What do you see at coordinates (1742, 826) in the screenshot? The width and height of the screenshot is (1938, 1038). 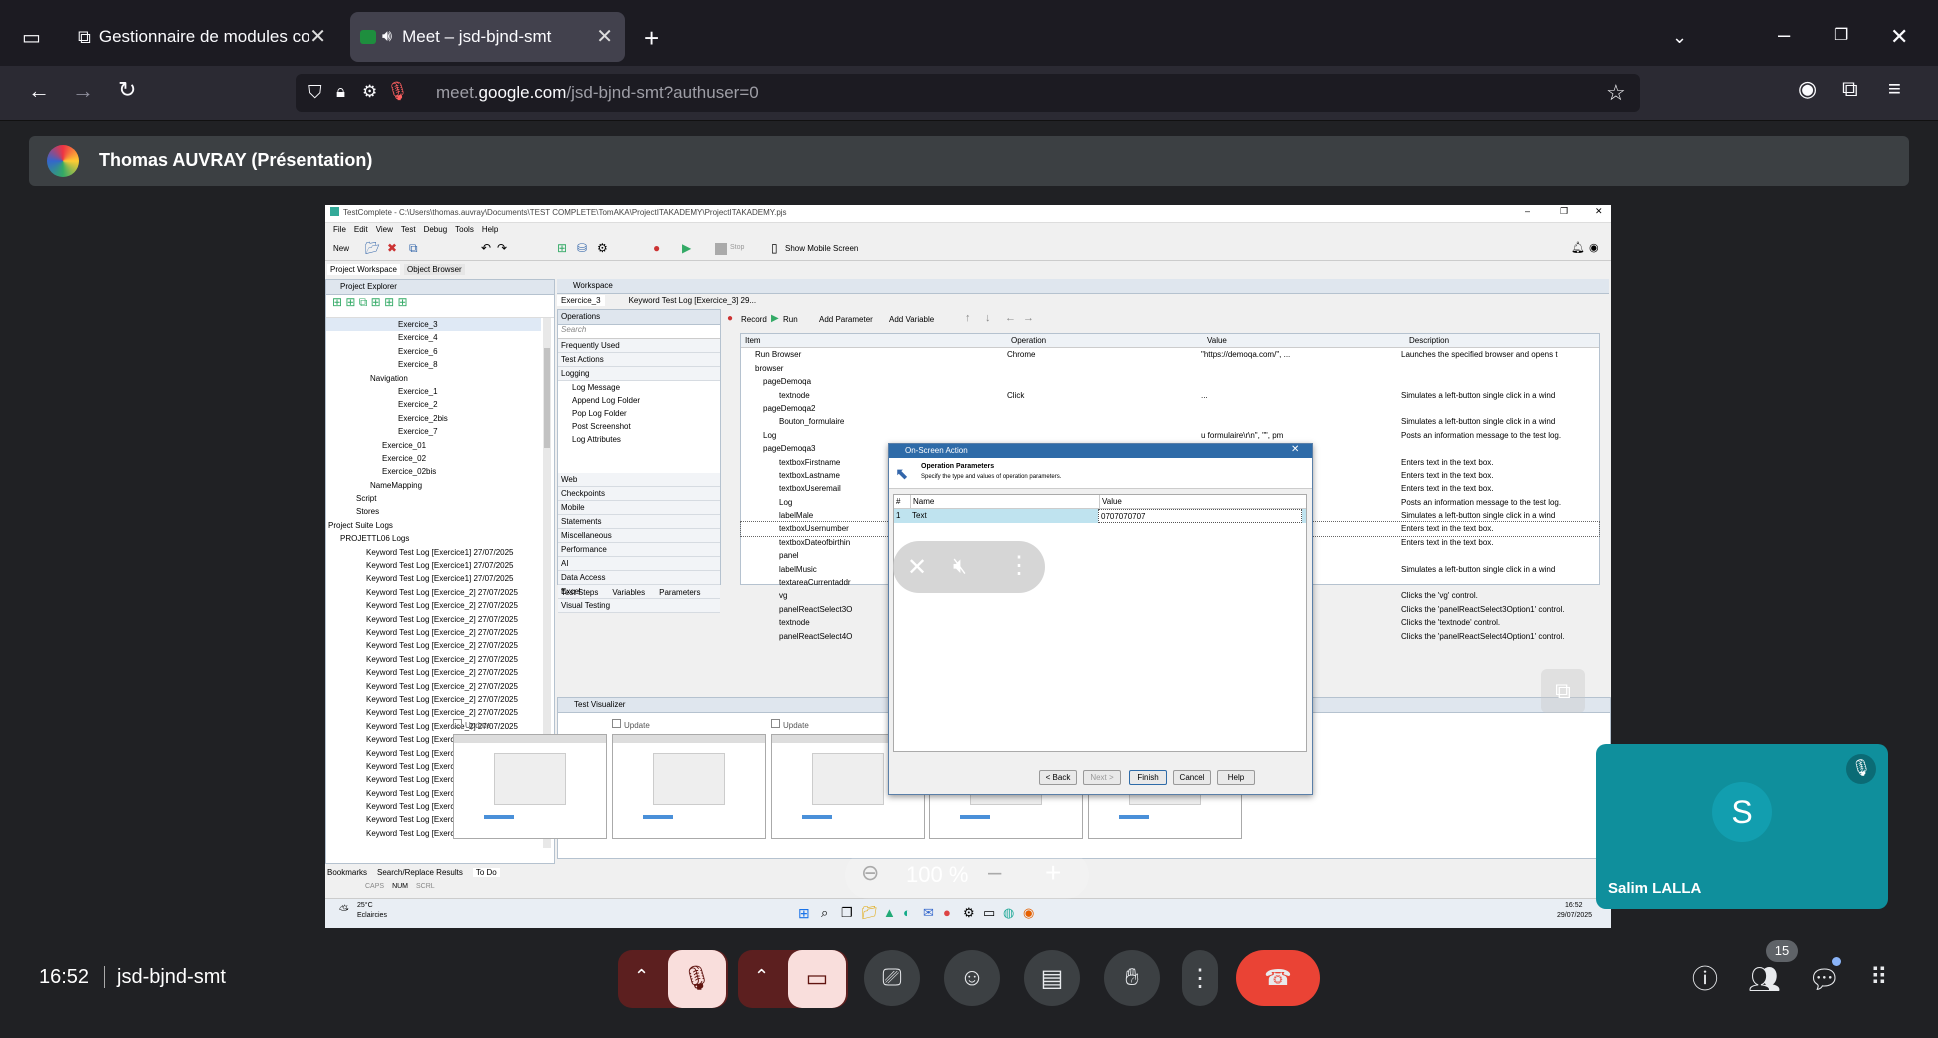 I see `participant-tile: S Salim LALLA 🎙︎` at bounding box center [1742, 826].